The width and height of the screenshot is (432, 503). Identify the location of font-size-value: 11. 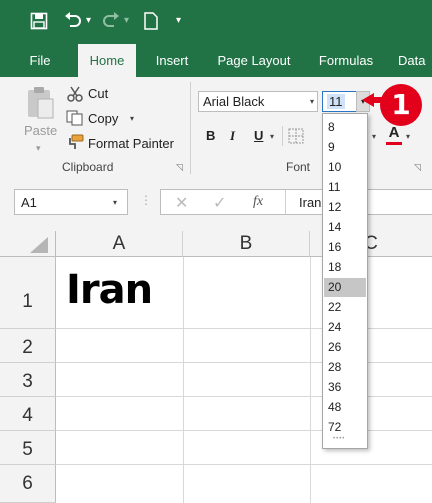
(336, 101).